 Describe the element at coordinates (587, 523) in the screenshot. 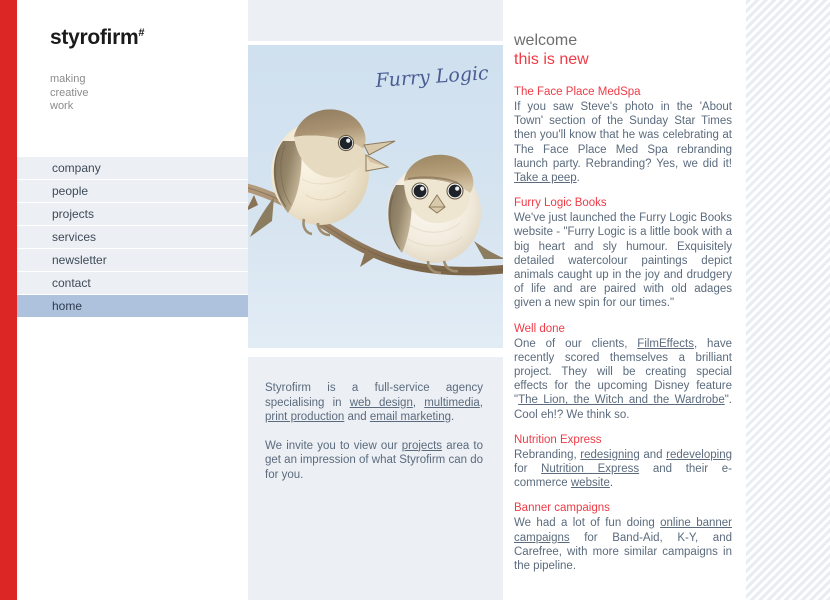

I see `news-4-pre: We had a lot of fun doing` at that location.